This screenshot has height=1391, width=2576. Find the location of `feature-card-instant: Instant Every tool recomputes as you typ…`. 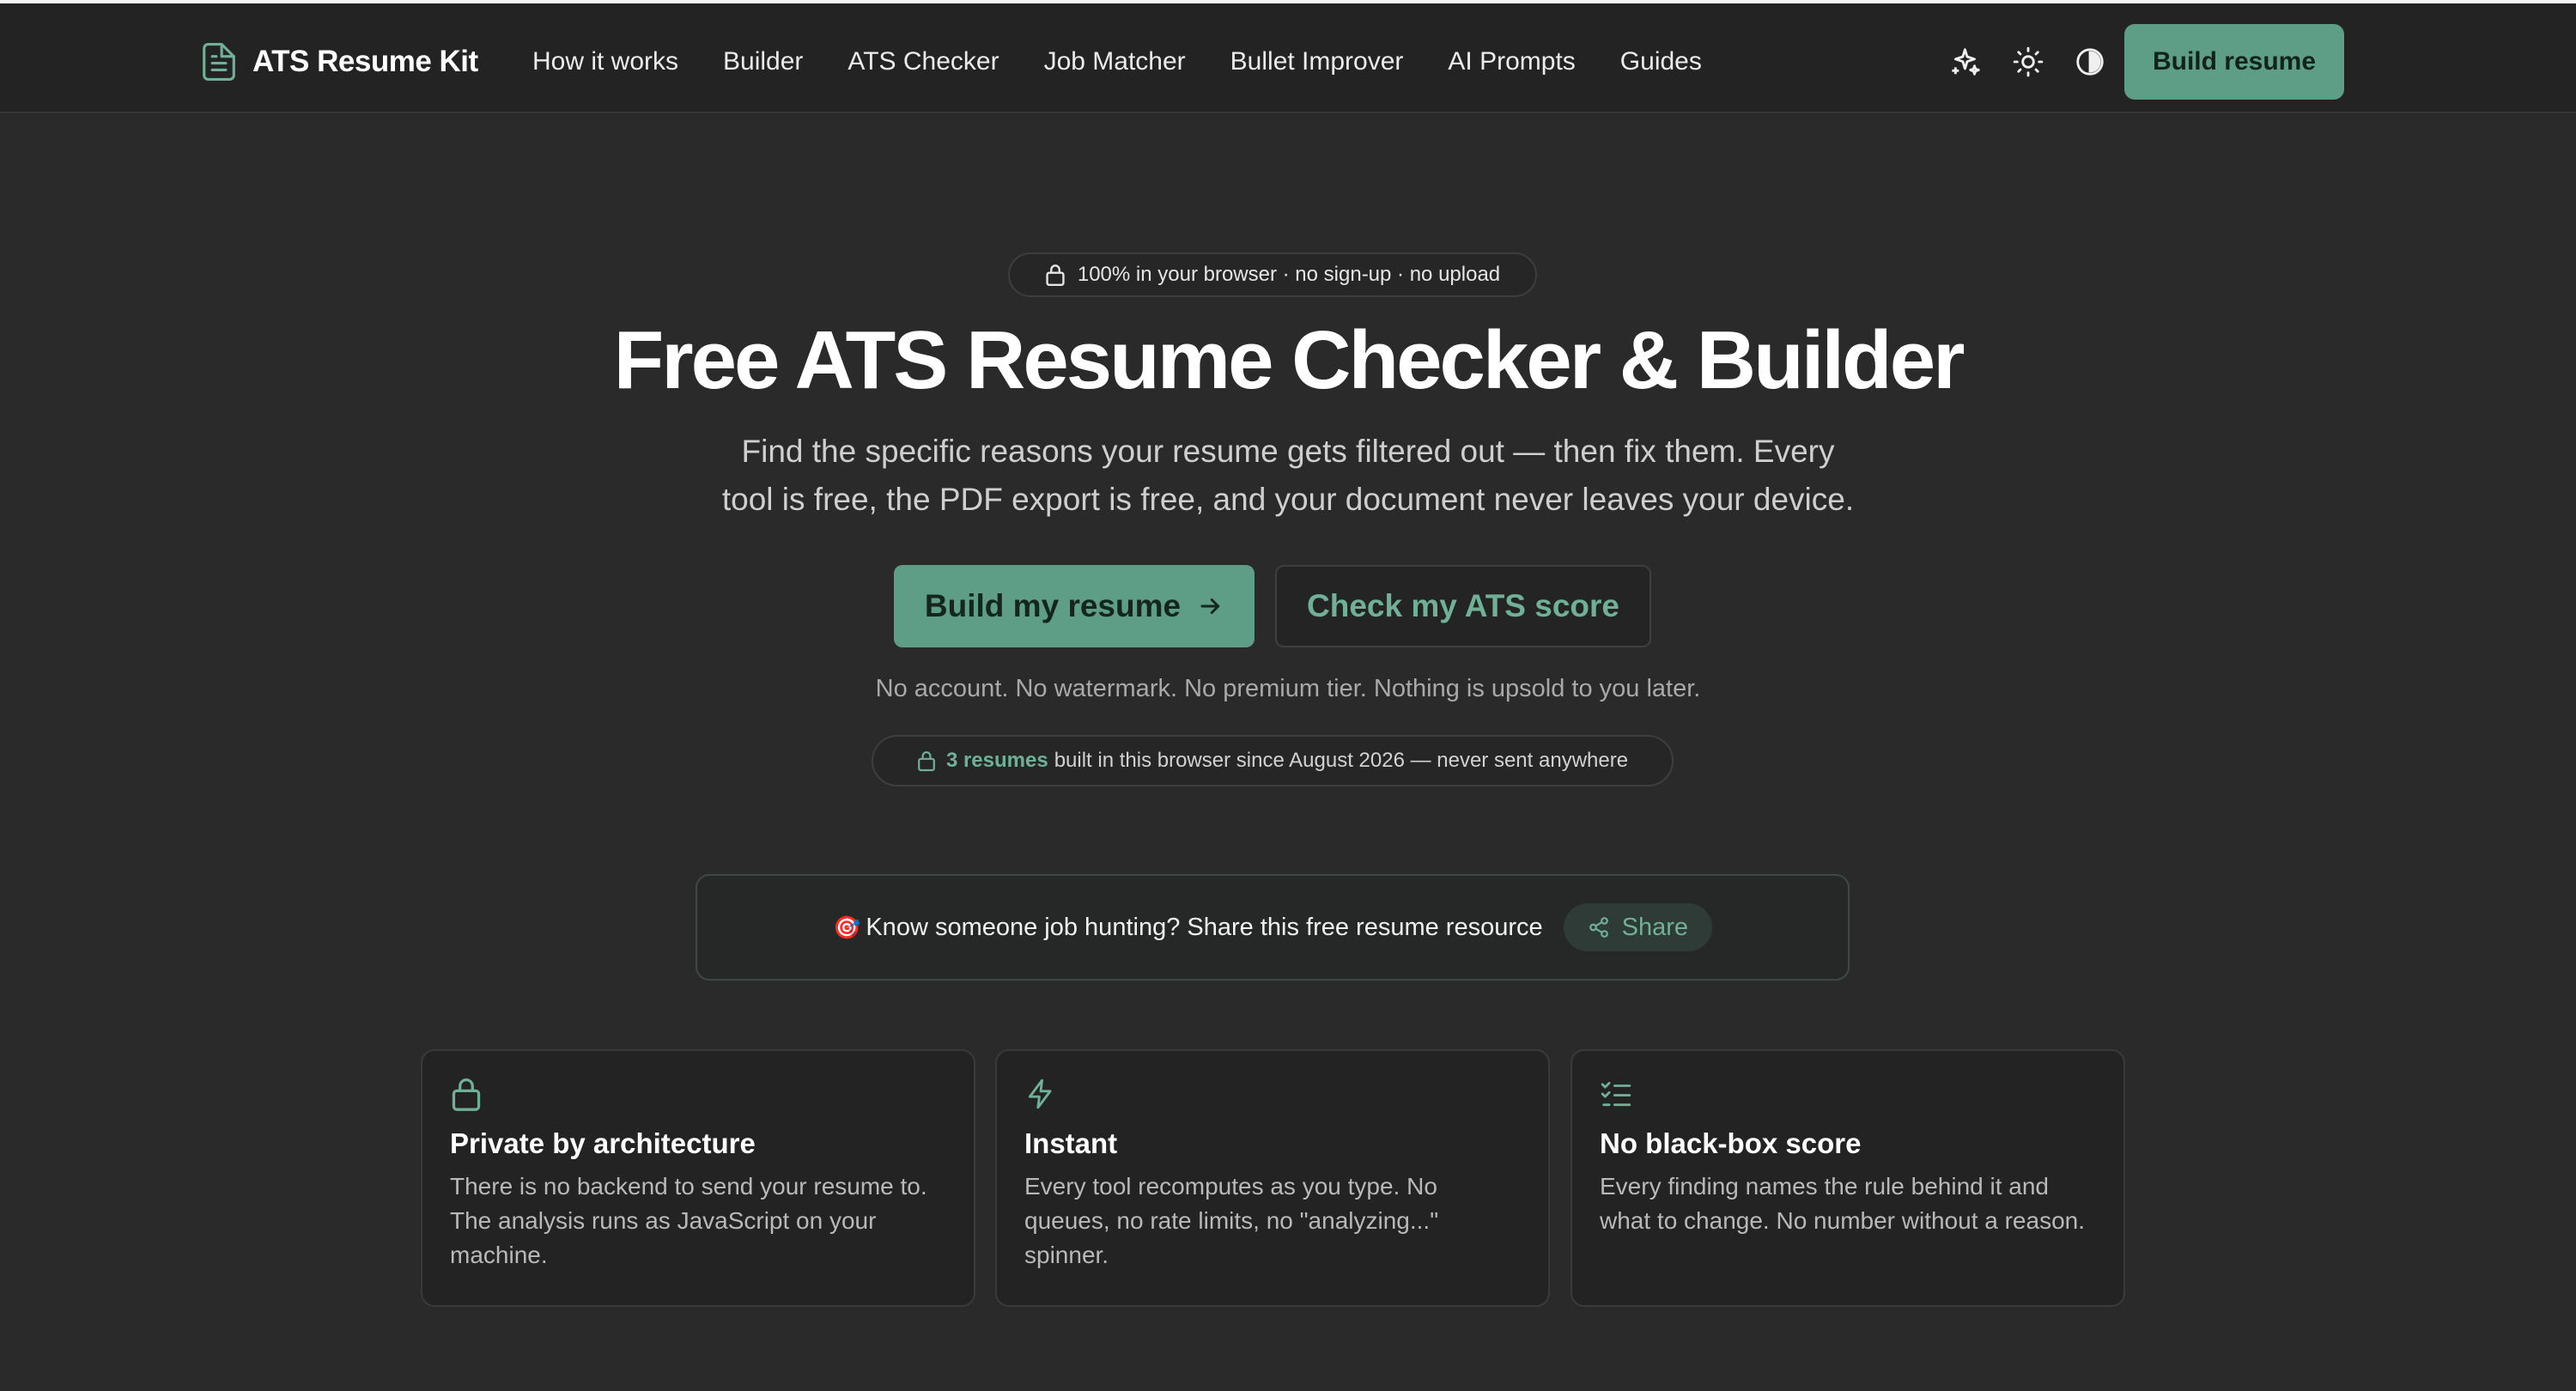

feature-card-instant: Instant Every tool recomputes as you typ… is located at coordinates (1272, 1178).